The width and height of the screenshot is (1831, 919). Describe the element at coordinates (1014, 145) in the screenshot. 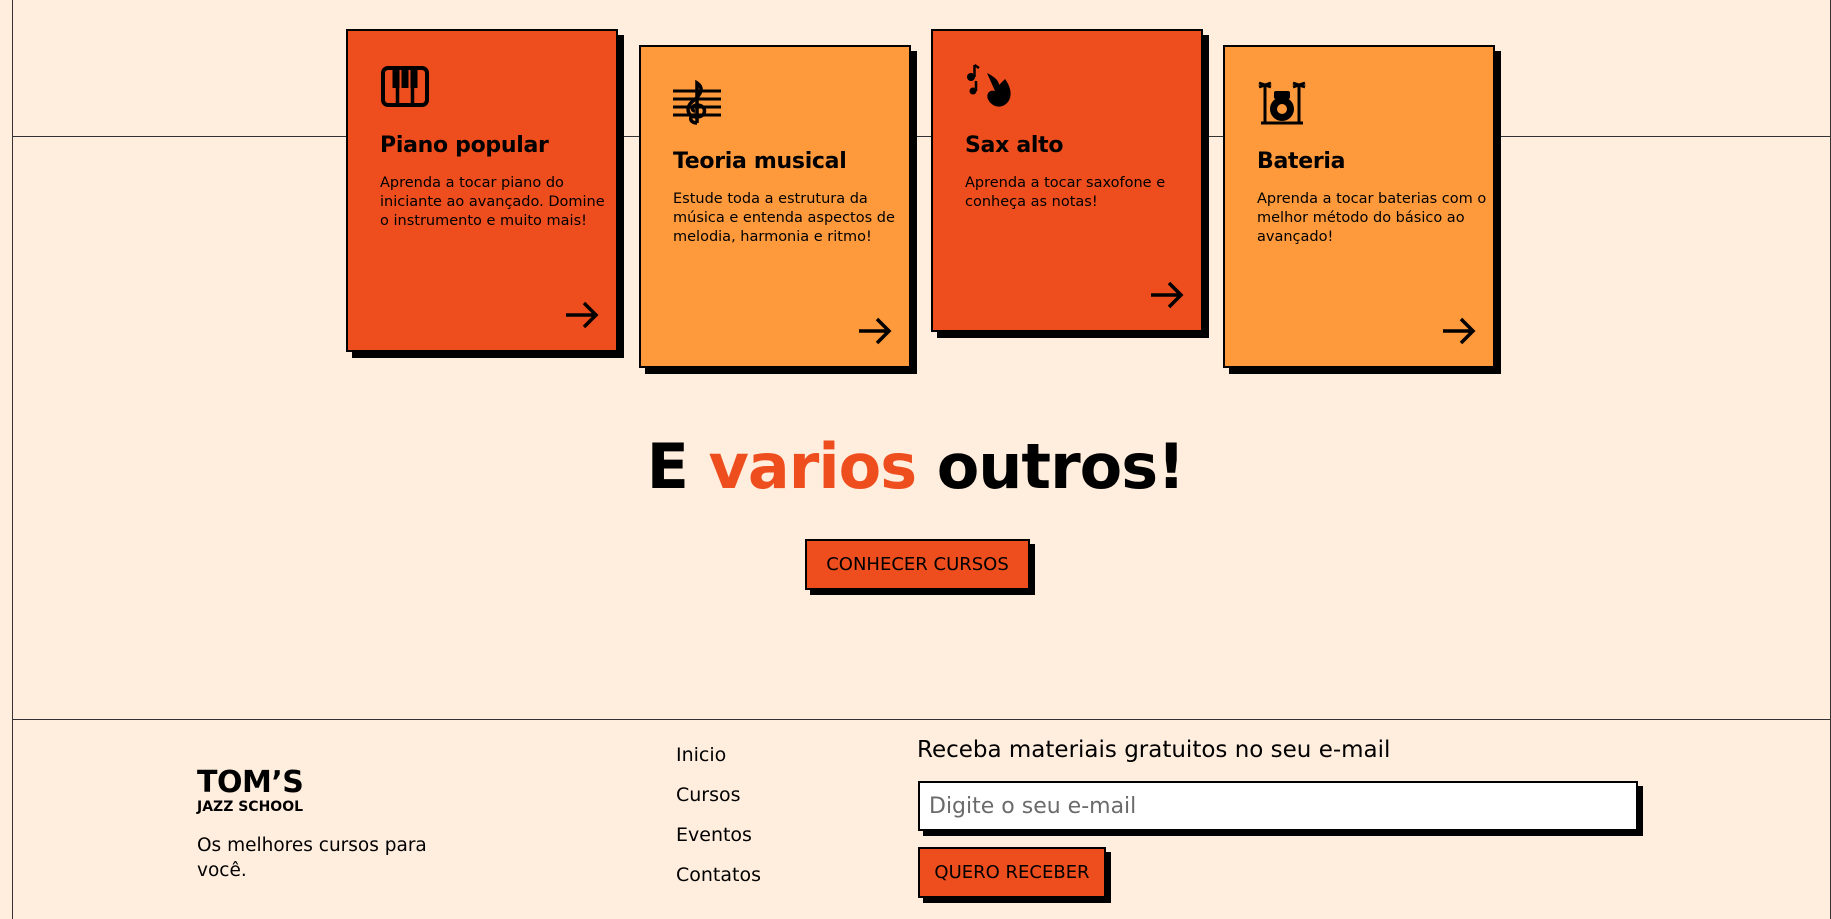

I see `course-title: Sax alto` at that location.